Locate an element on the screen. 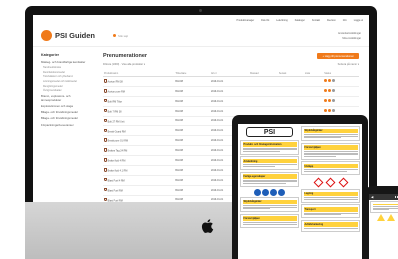  row-date: 2019-01-01 is located at coordinates (229, 81).